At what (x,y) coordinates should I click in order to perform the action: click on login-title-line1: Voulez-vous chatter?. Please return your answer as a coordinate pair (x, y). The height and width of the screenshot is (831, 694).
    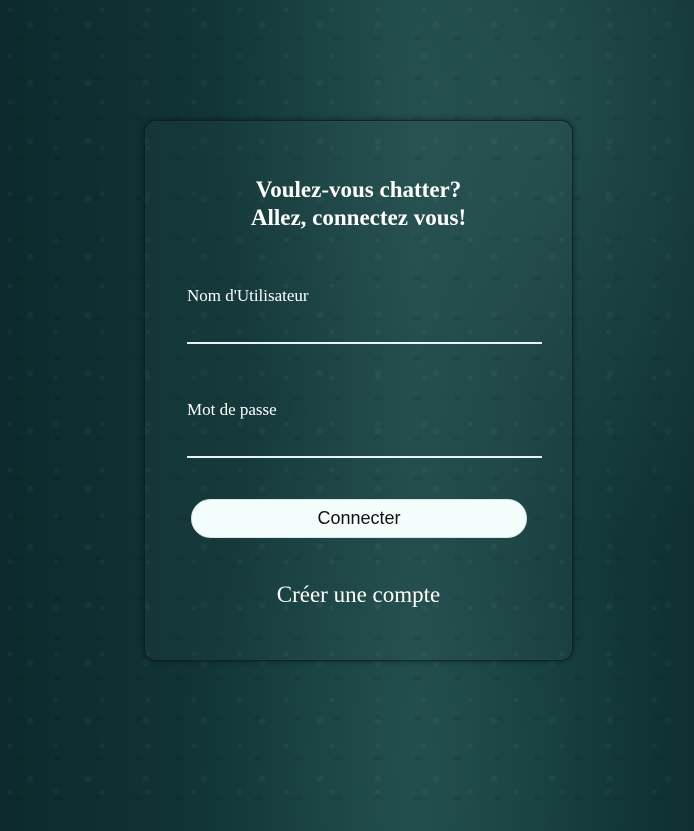
    Looking at the image, I should click on (358, 189).